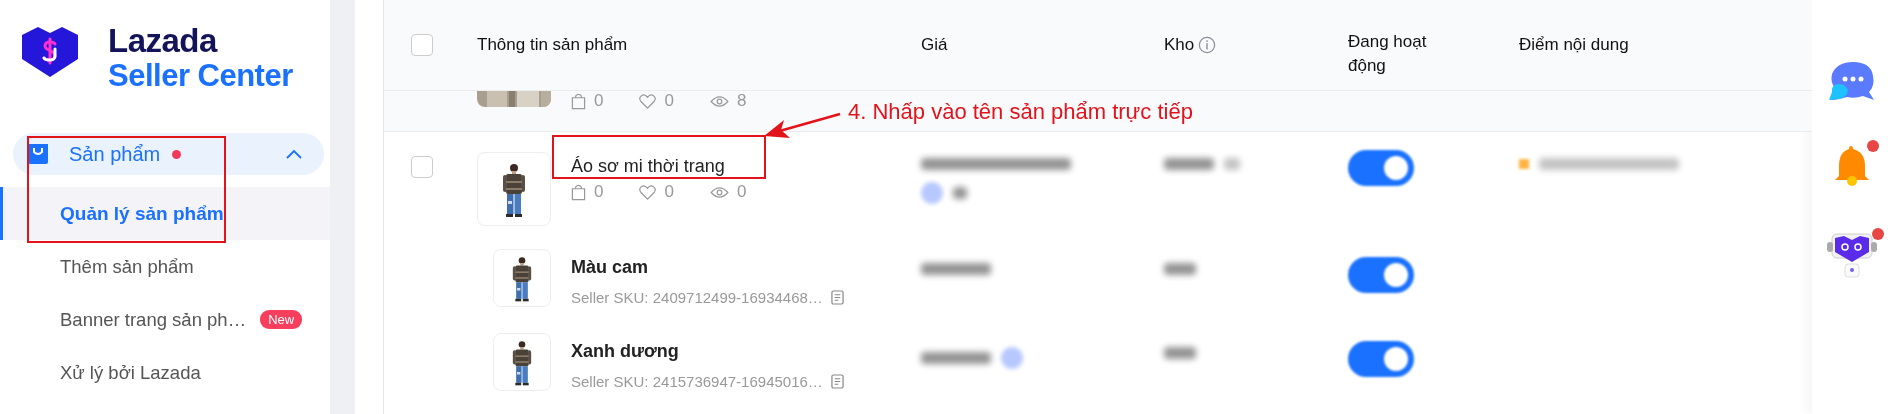 The height and width of the screenshot is (414, 1891). I want to click on menu-group: Sản phẩm, so click(168, 154).